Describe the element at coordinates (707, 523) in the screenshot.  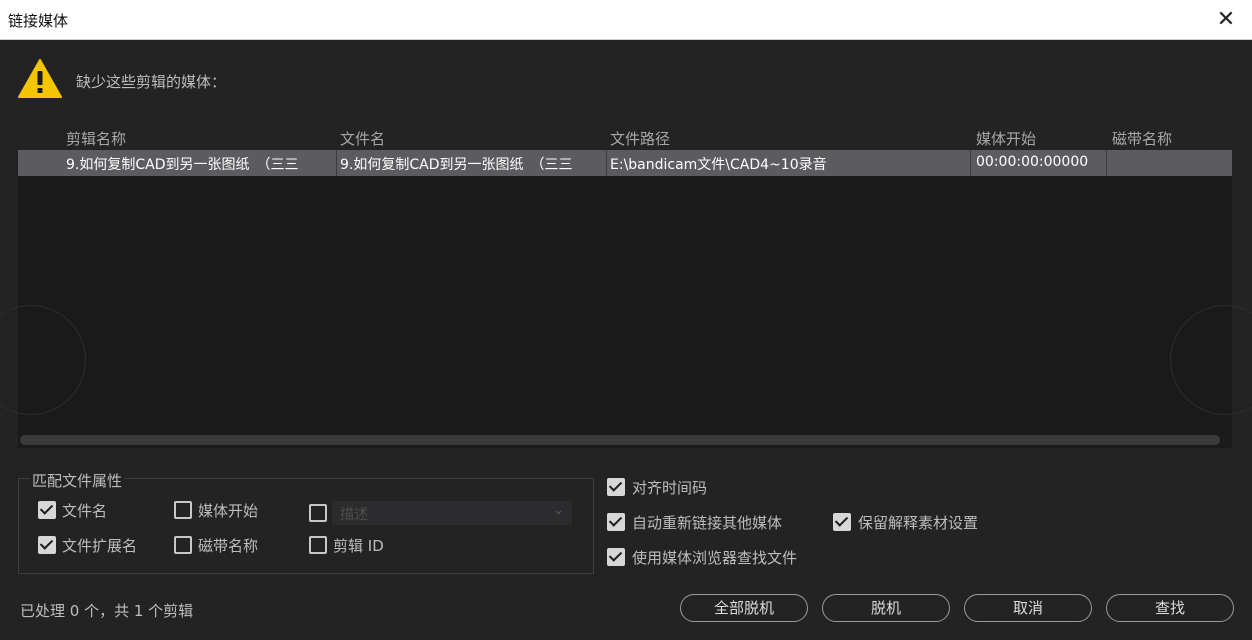
I see `auto-relink-label: 自动重新链接其他媒体` at that location.